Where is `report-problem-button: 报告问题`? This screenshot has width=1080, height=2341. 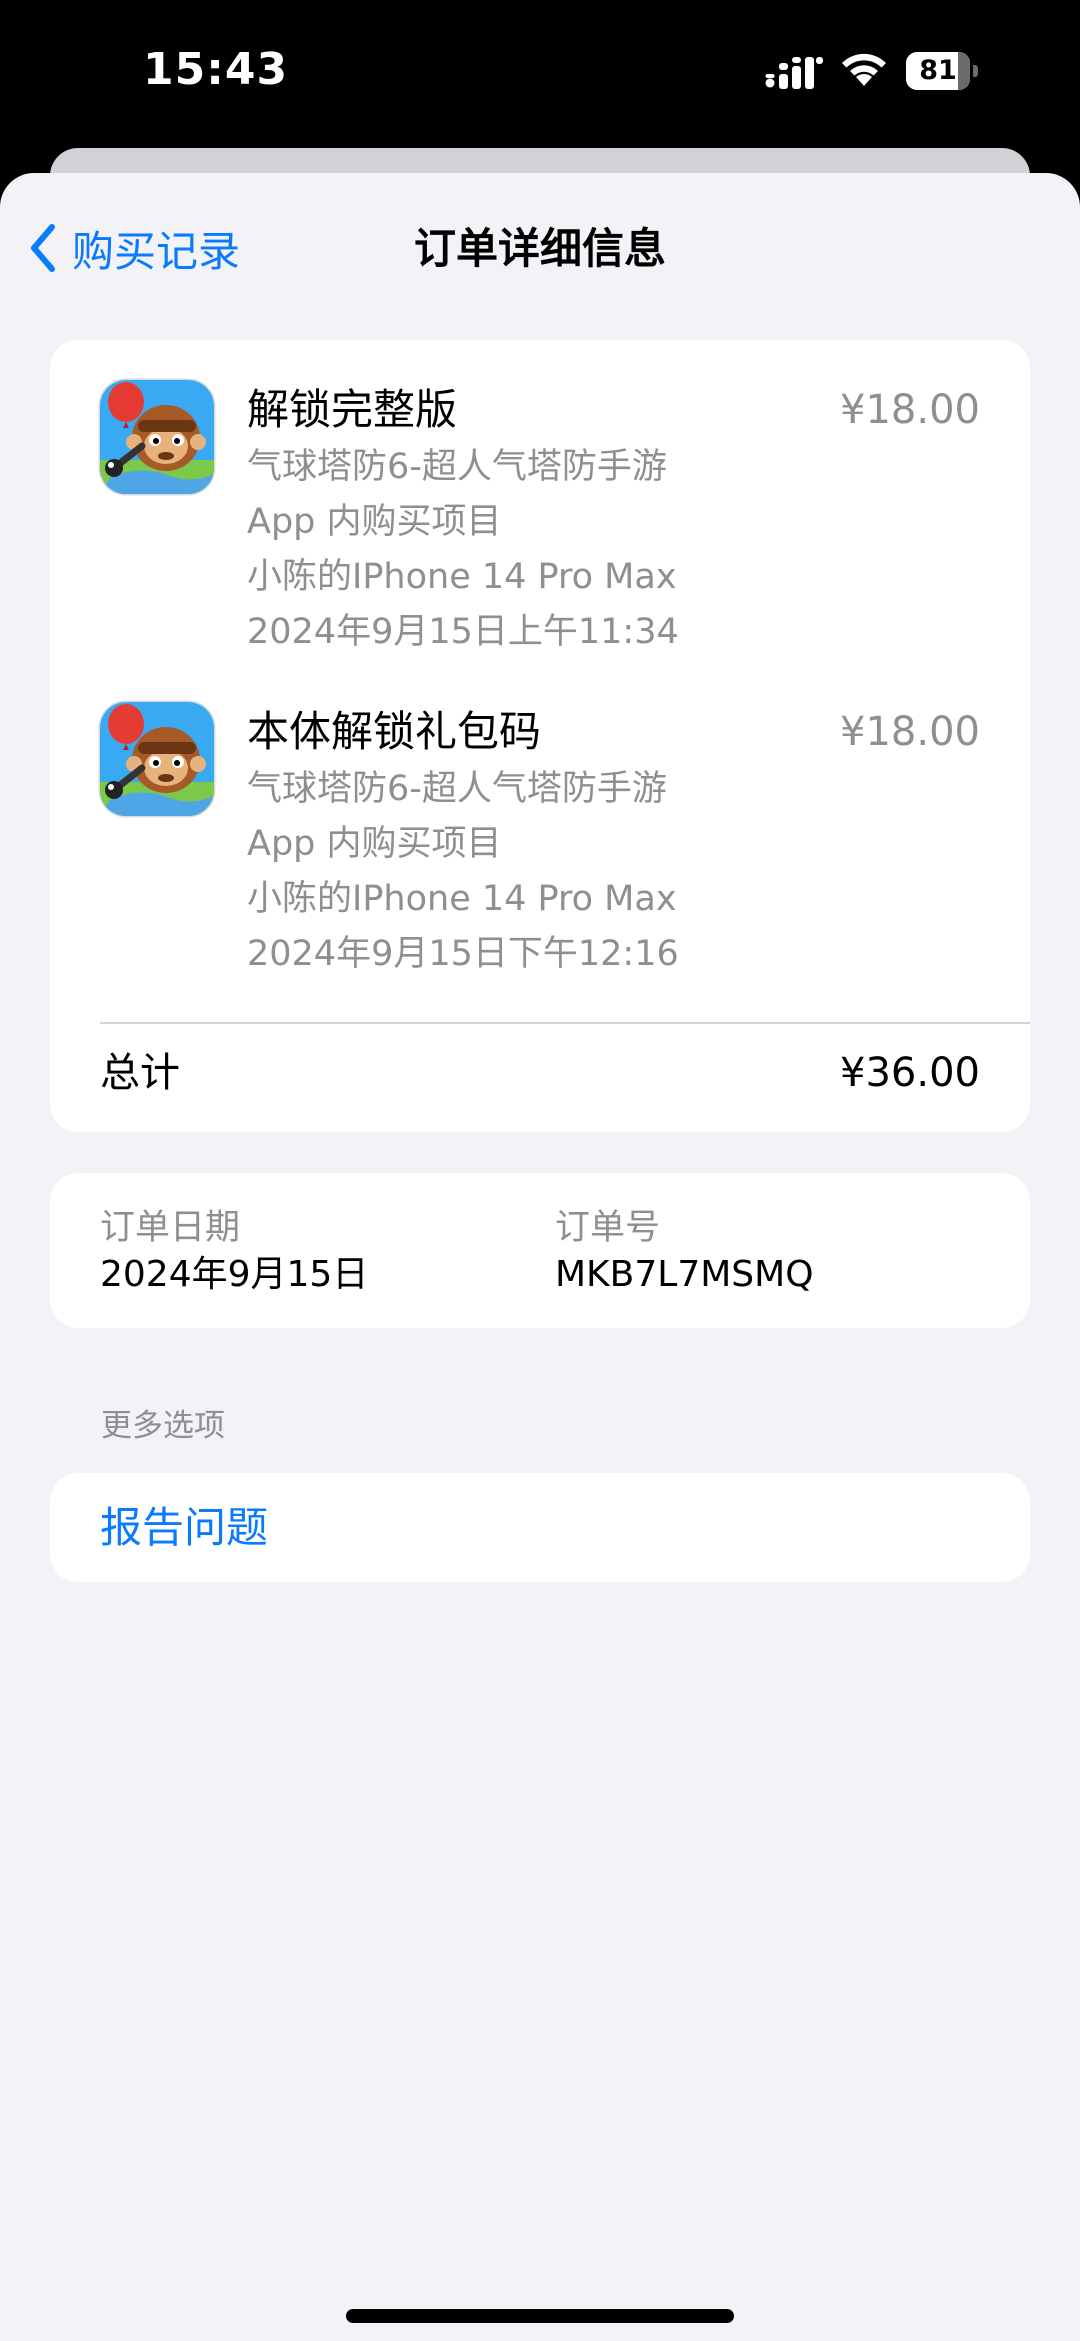
report-problem-button: 报告问题 is located at coordinates (540, 1527).